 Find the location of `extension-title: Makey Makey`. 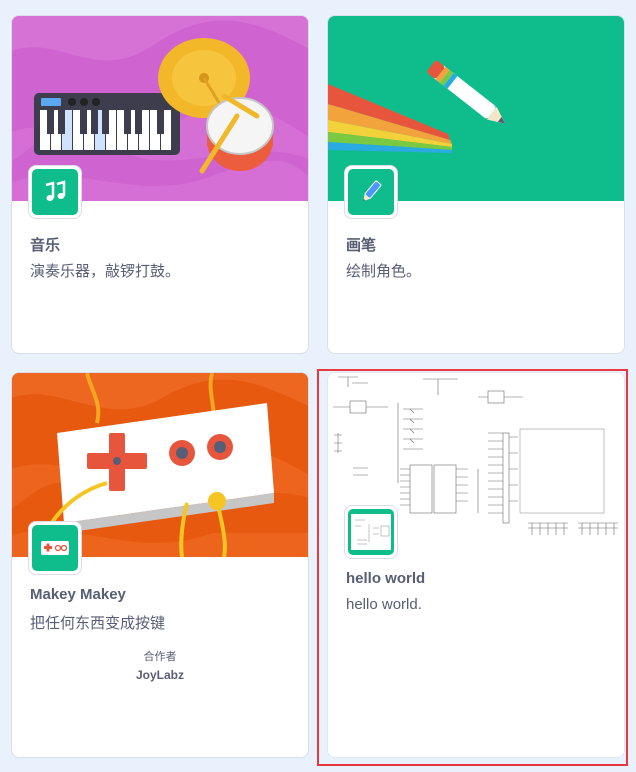

extension-title: Makey Makey is located at coordinates (78, 594).